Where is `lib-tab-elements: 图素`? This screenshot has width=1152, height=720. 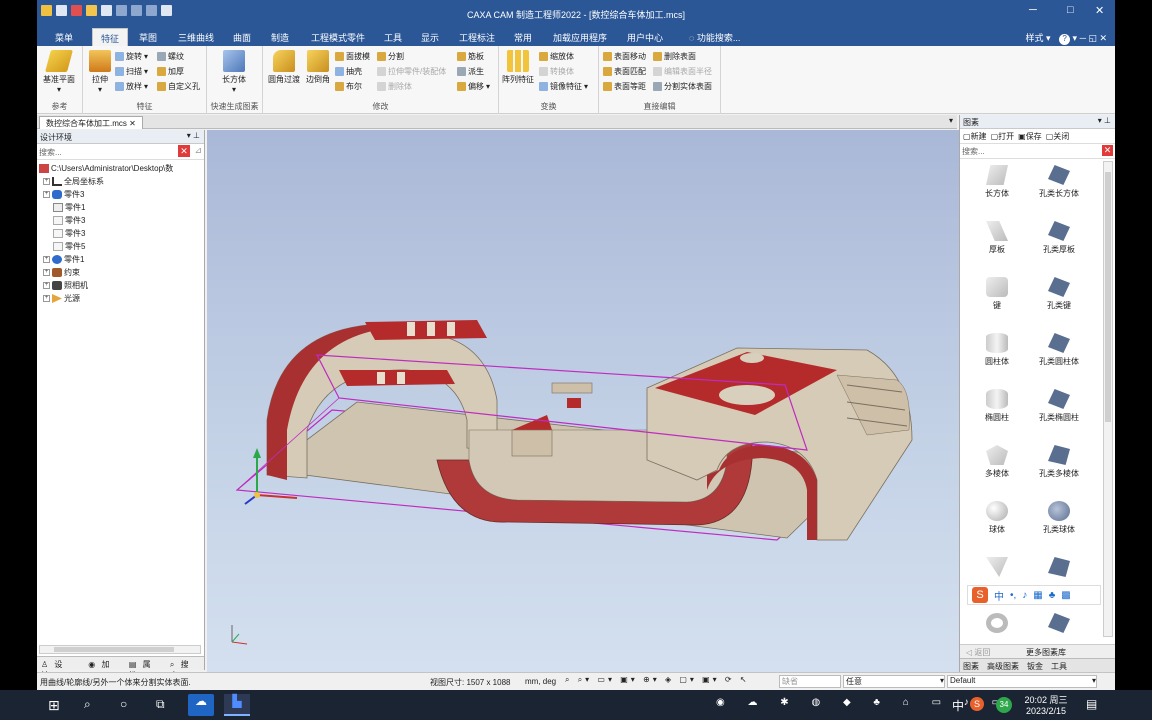 lib-tab-elements: 图素 is located at coordinates (971, 666).